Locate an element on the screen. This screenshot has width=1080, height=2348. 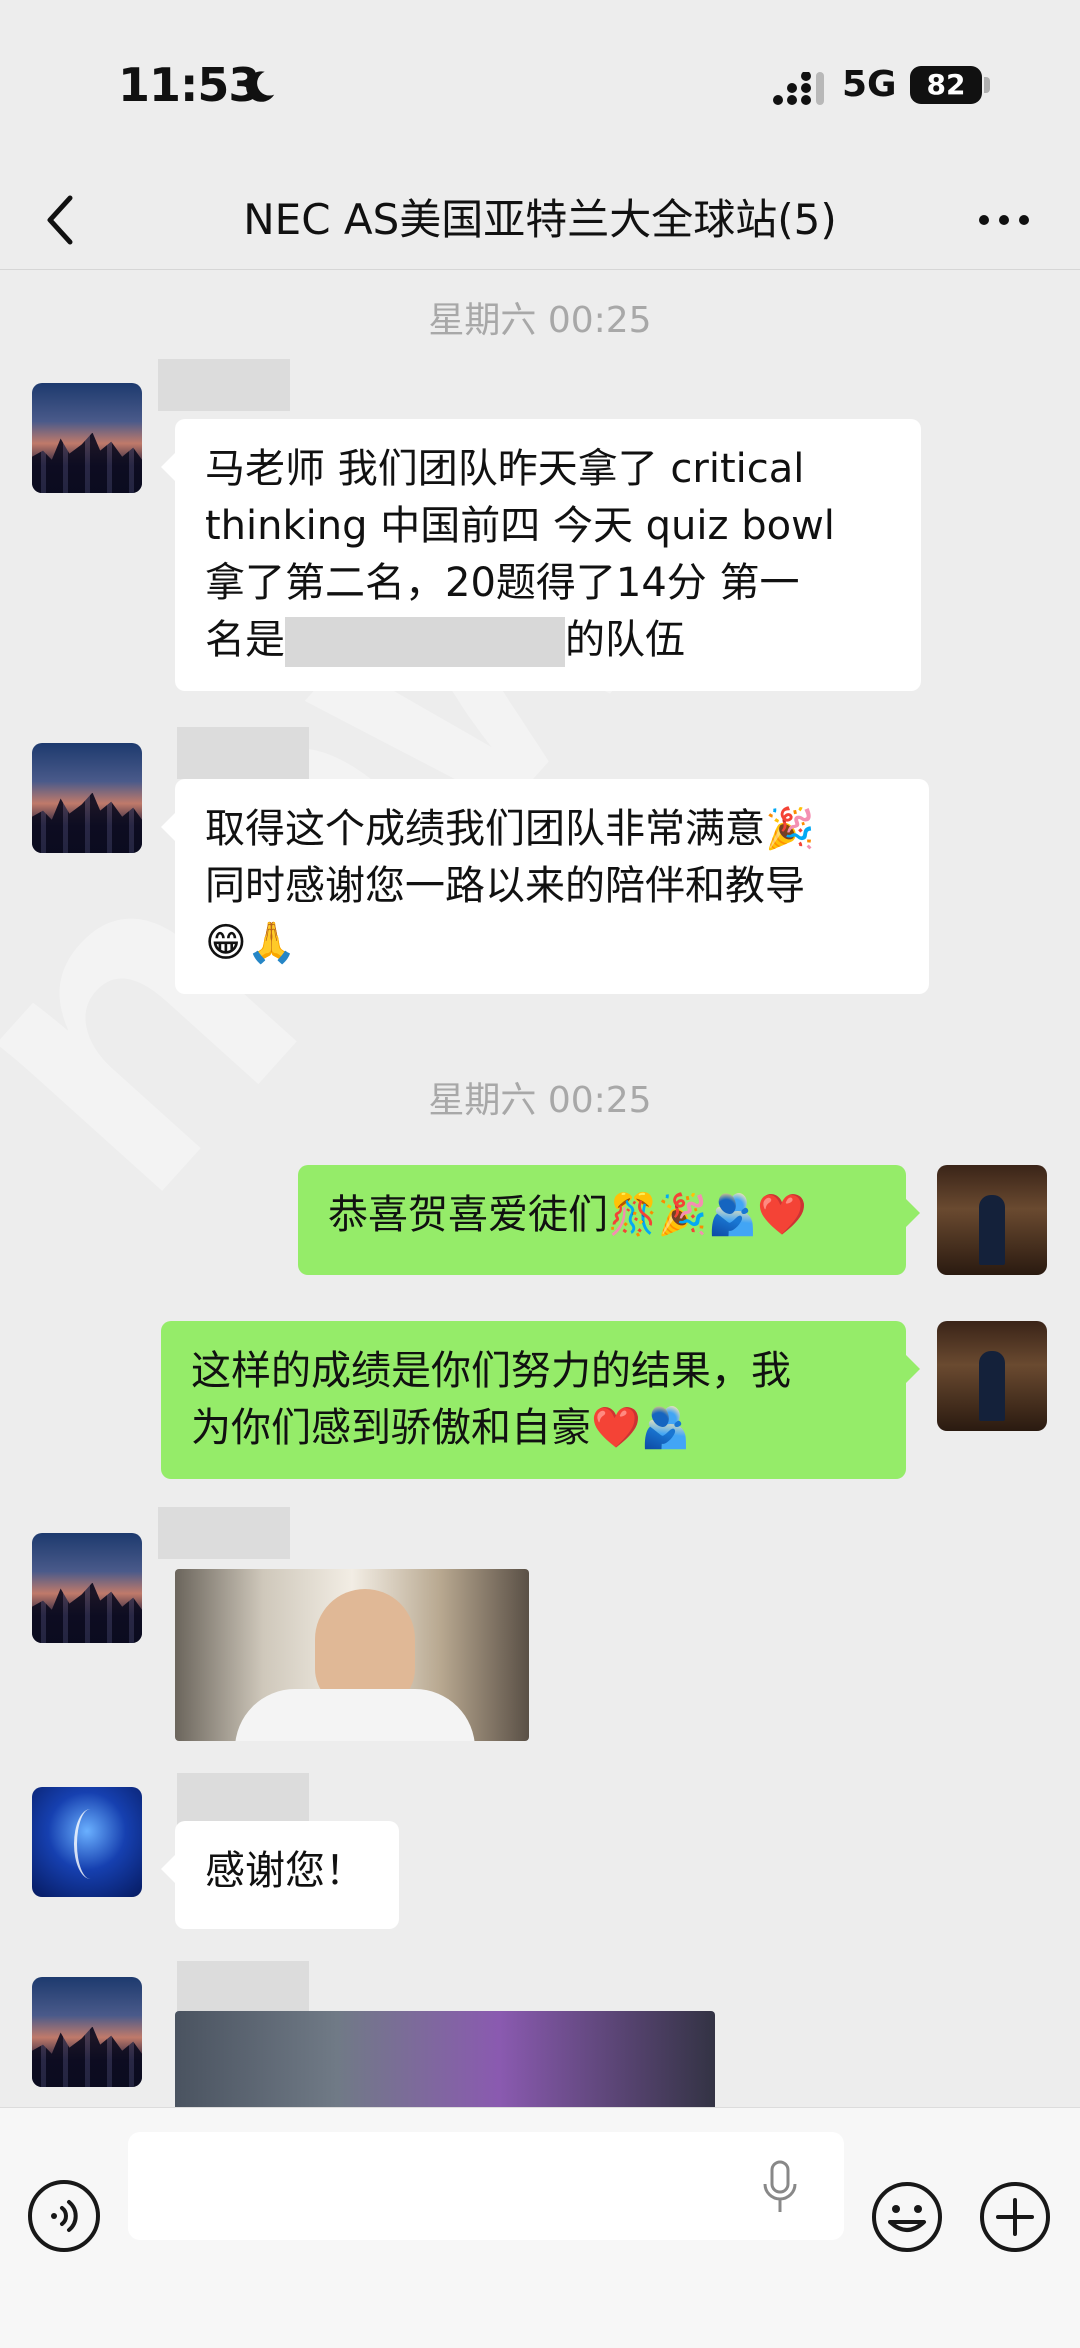
emoji-button is located at coordinates (907, 2217).